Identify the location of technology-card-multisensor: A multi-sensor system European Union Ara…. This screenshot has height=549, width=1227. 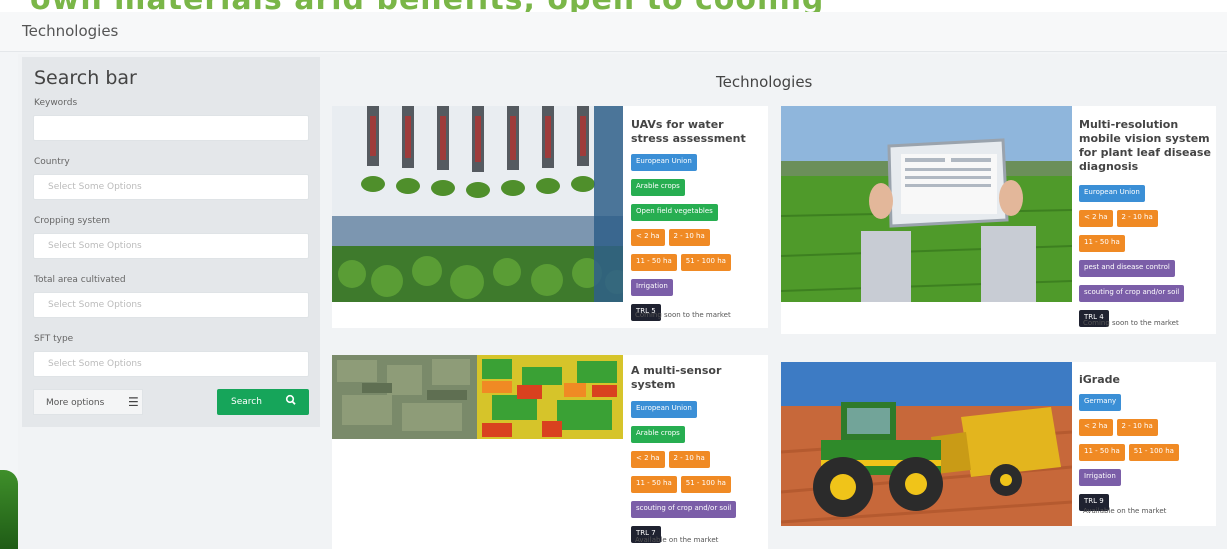
(550, 452).